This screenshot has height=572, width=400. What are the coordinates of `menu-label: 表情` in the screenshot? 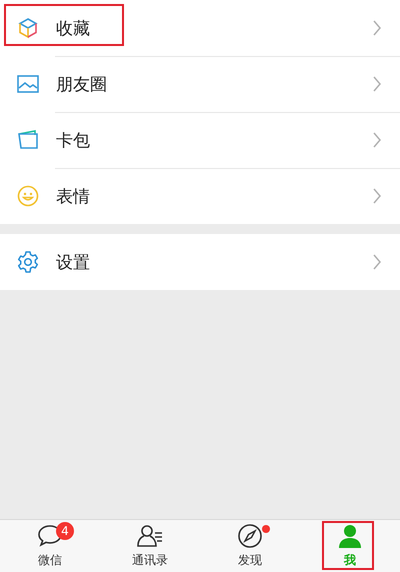 It's located at (73, 197).